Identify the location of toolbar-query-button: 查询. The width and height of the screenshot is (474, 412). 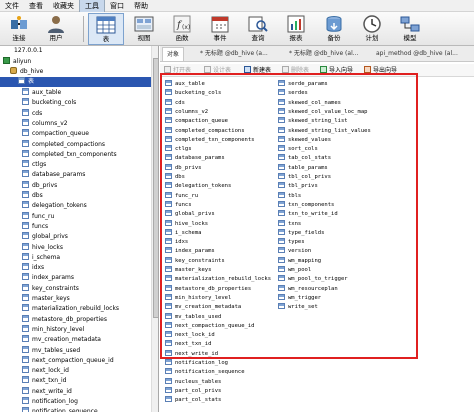
(258, 29).